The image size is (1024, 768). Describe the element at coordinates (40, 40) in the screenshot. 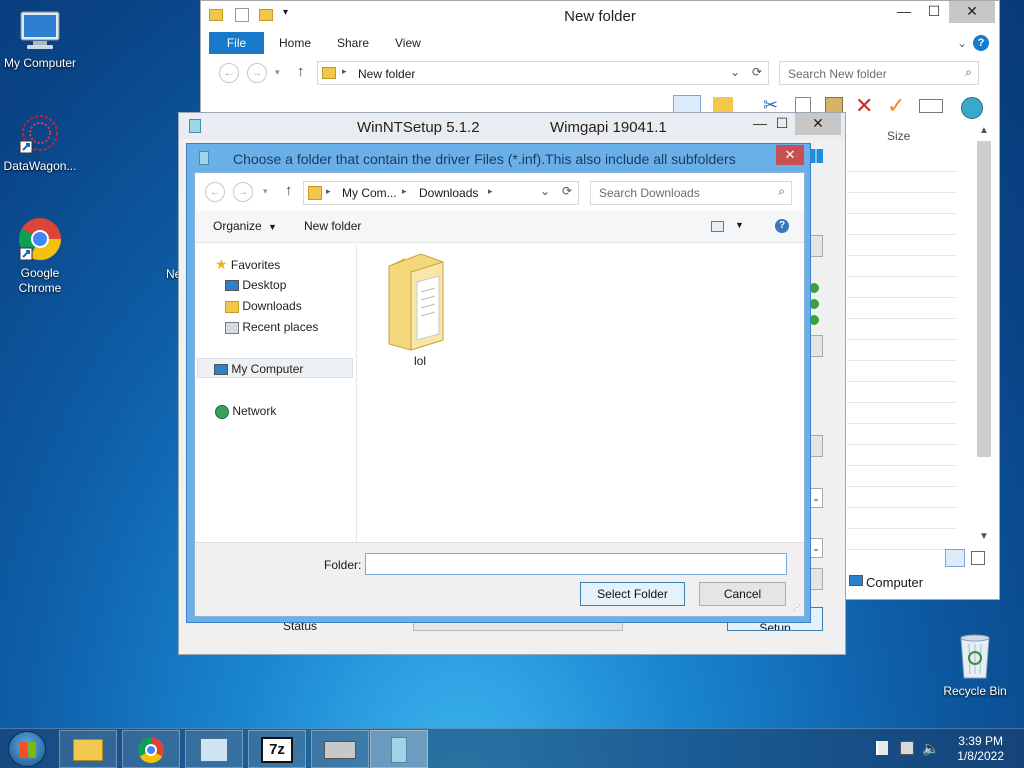

I see `desktop-icon-my-computer: My Computer` at that location.